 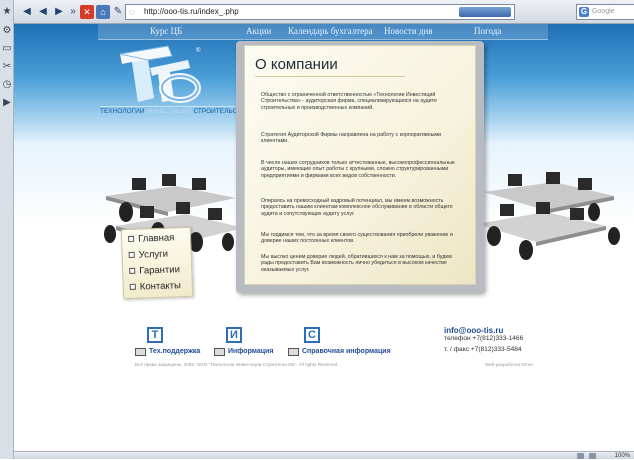 What do you see at coordinates (324, 455) in the screenshot?
I see `browser-statusbar: 100%` at bounding box center [324, 455].